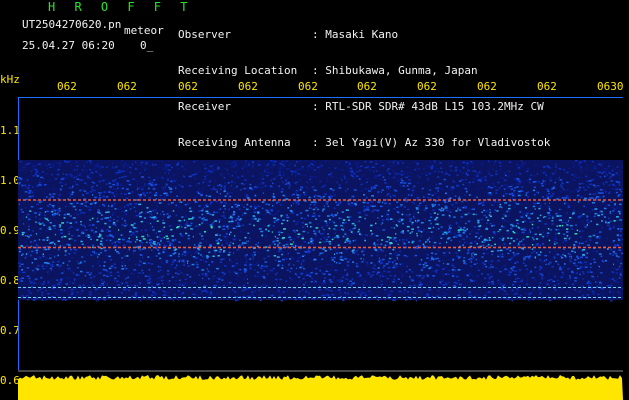 The width and height of the screenshot is (629, 400). What do you see at coordinates (10, 280) in the screenshot?
I see `y-tick-label: 0.8` at bounding box center [10, 280].